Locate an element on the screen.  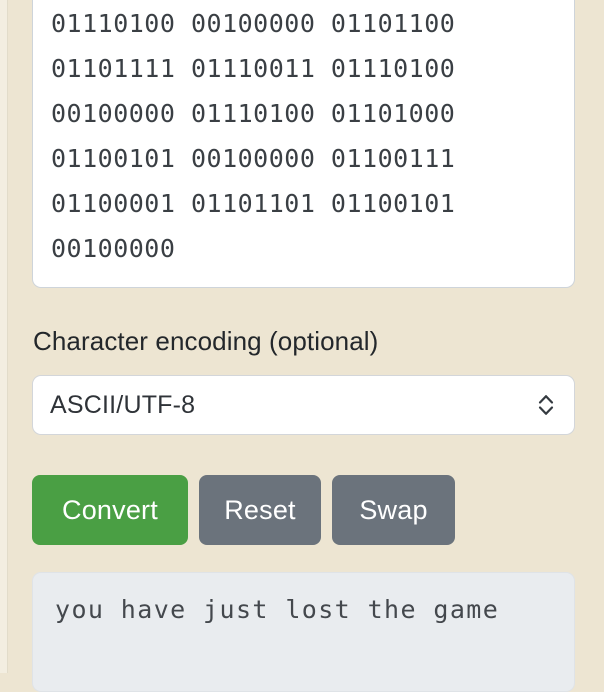
reset-button: Reset is located at coordinates (260, 510).